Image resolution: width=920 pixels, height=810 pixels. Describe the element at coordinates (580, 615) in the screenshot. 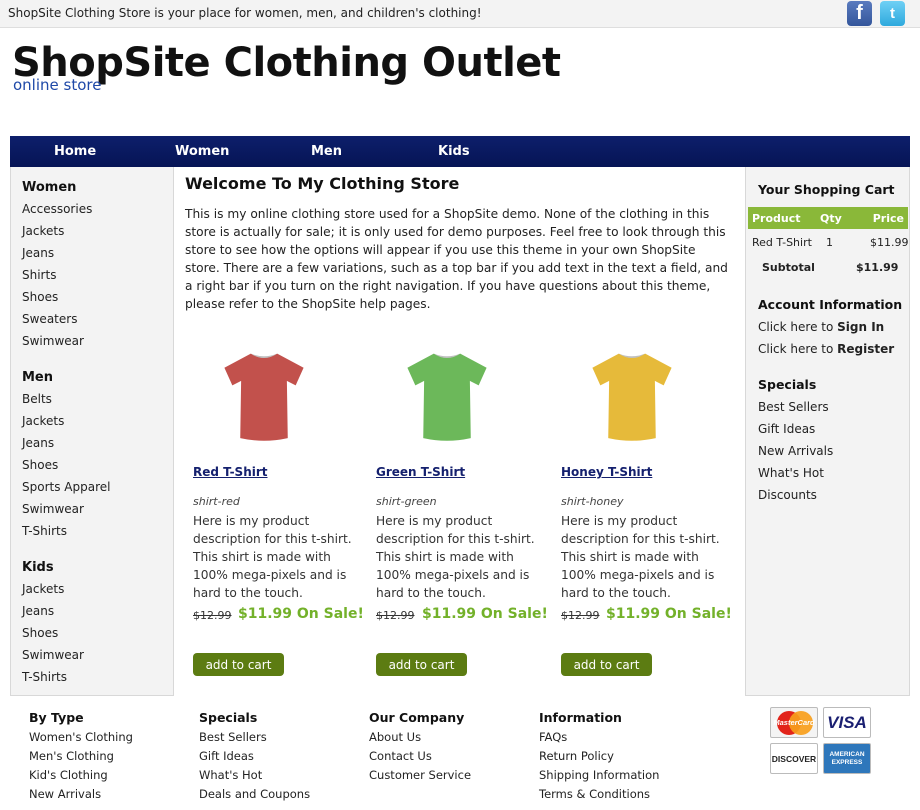

I see `product-old-price-honey: $12.99` at that location.